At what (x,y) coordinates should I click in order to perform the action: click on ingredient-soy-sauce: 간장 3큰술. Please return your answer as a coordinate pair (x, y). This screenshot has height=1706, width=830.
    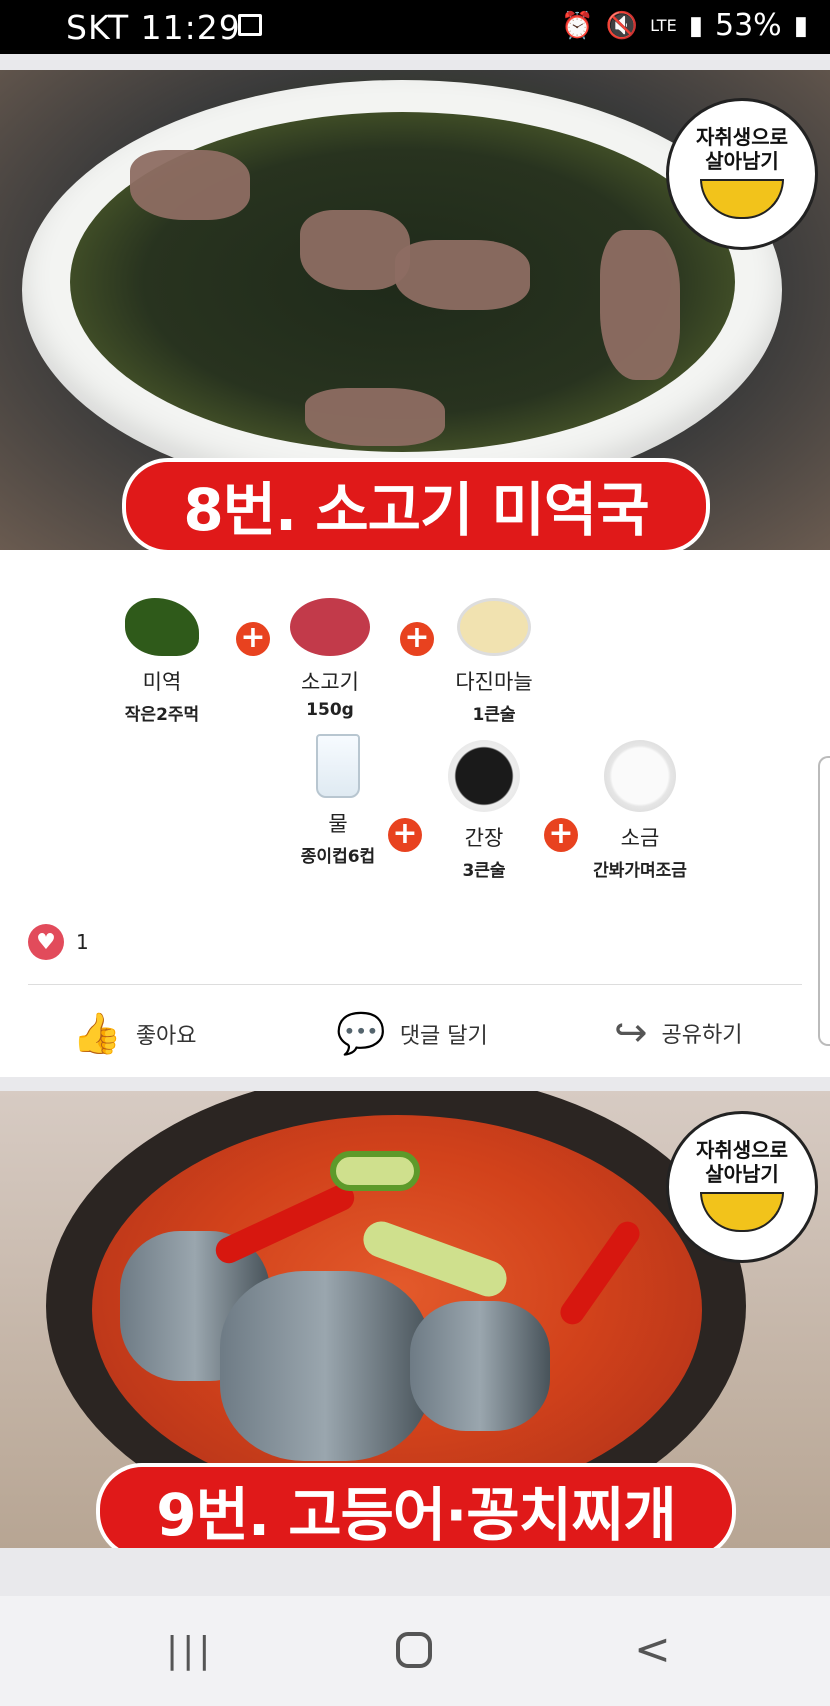
    Looking at the image, I should click on (484, 810).